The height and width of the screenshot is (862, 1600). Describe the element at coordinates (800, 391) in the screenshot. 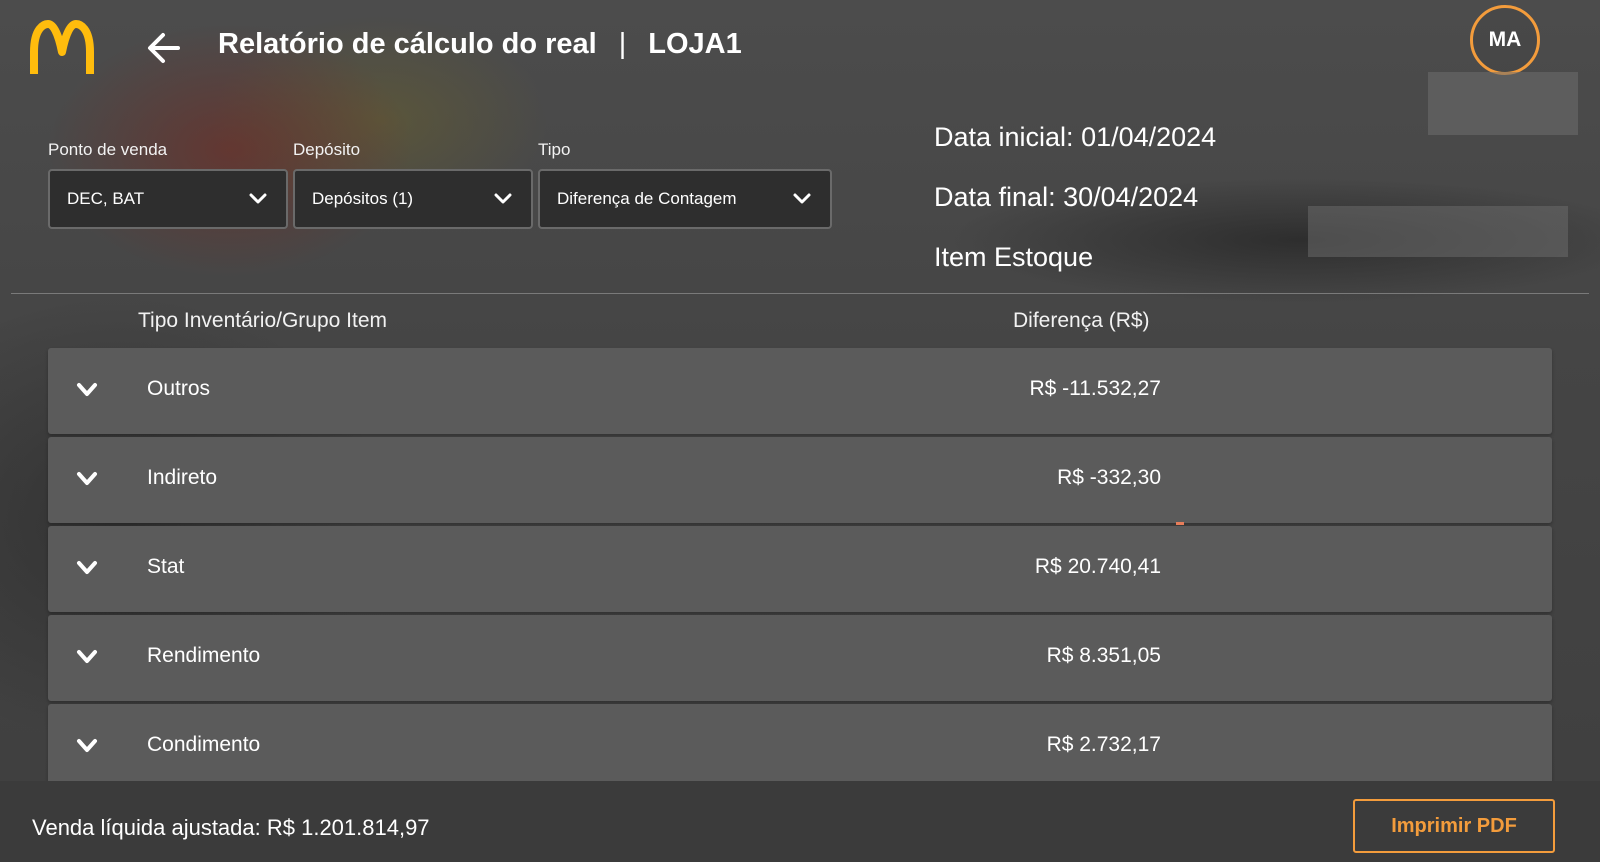

I see `list-item: Outros R$ -11.532,27` at that location.